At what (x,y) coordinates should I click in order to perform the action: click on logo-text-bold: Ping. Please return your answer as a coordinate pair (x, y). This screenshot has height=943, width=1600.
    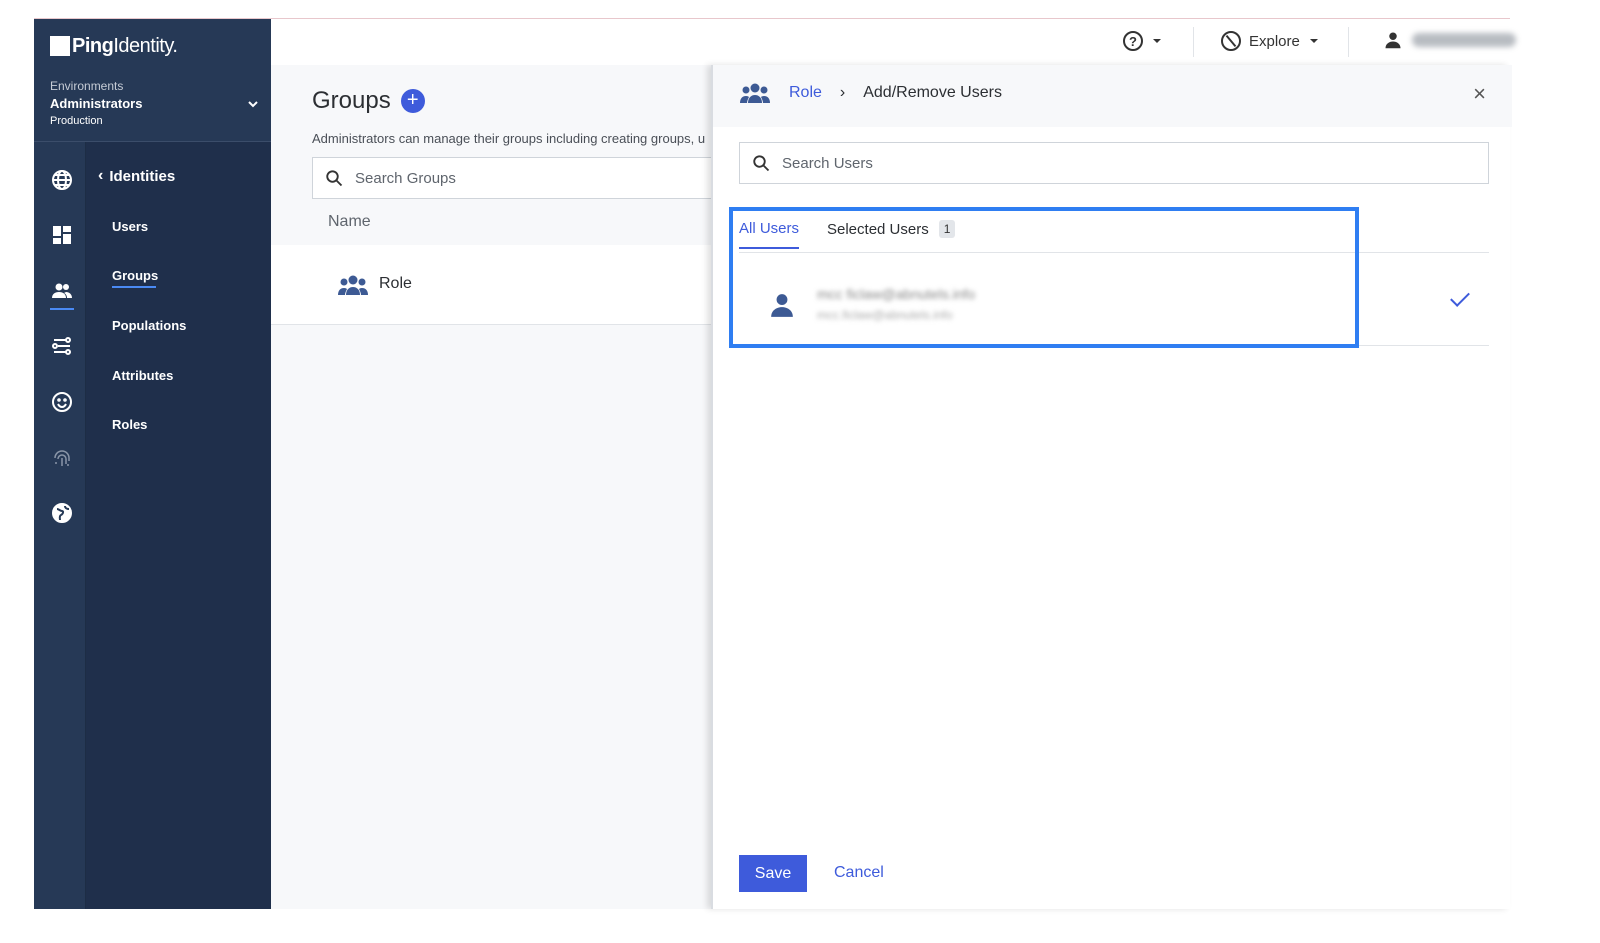
    Looking at the image, I should click on (93, 45).